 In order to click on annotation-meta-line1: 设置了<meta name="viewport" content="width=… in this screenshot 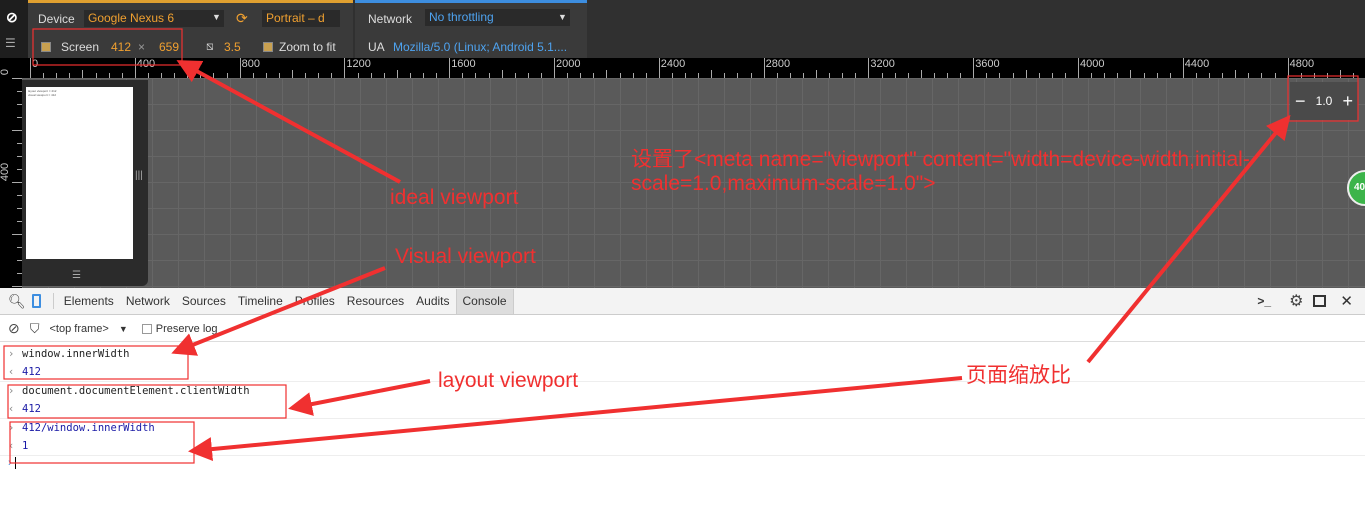, I will do `click(940, 159)`.